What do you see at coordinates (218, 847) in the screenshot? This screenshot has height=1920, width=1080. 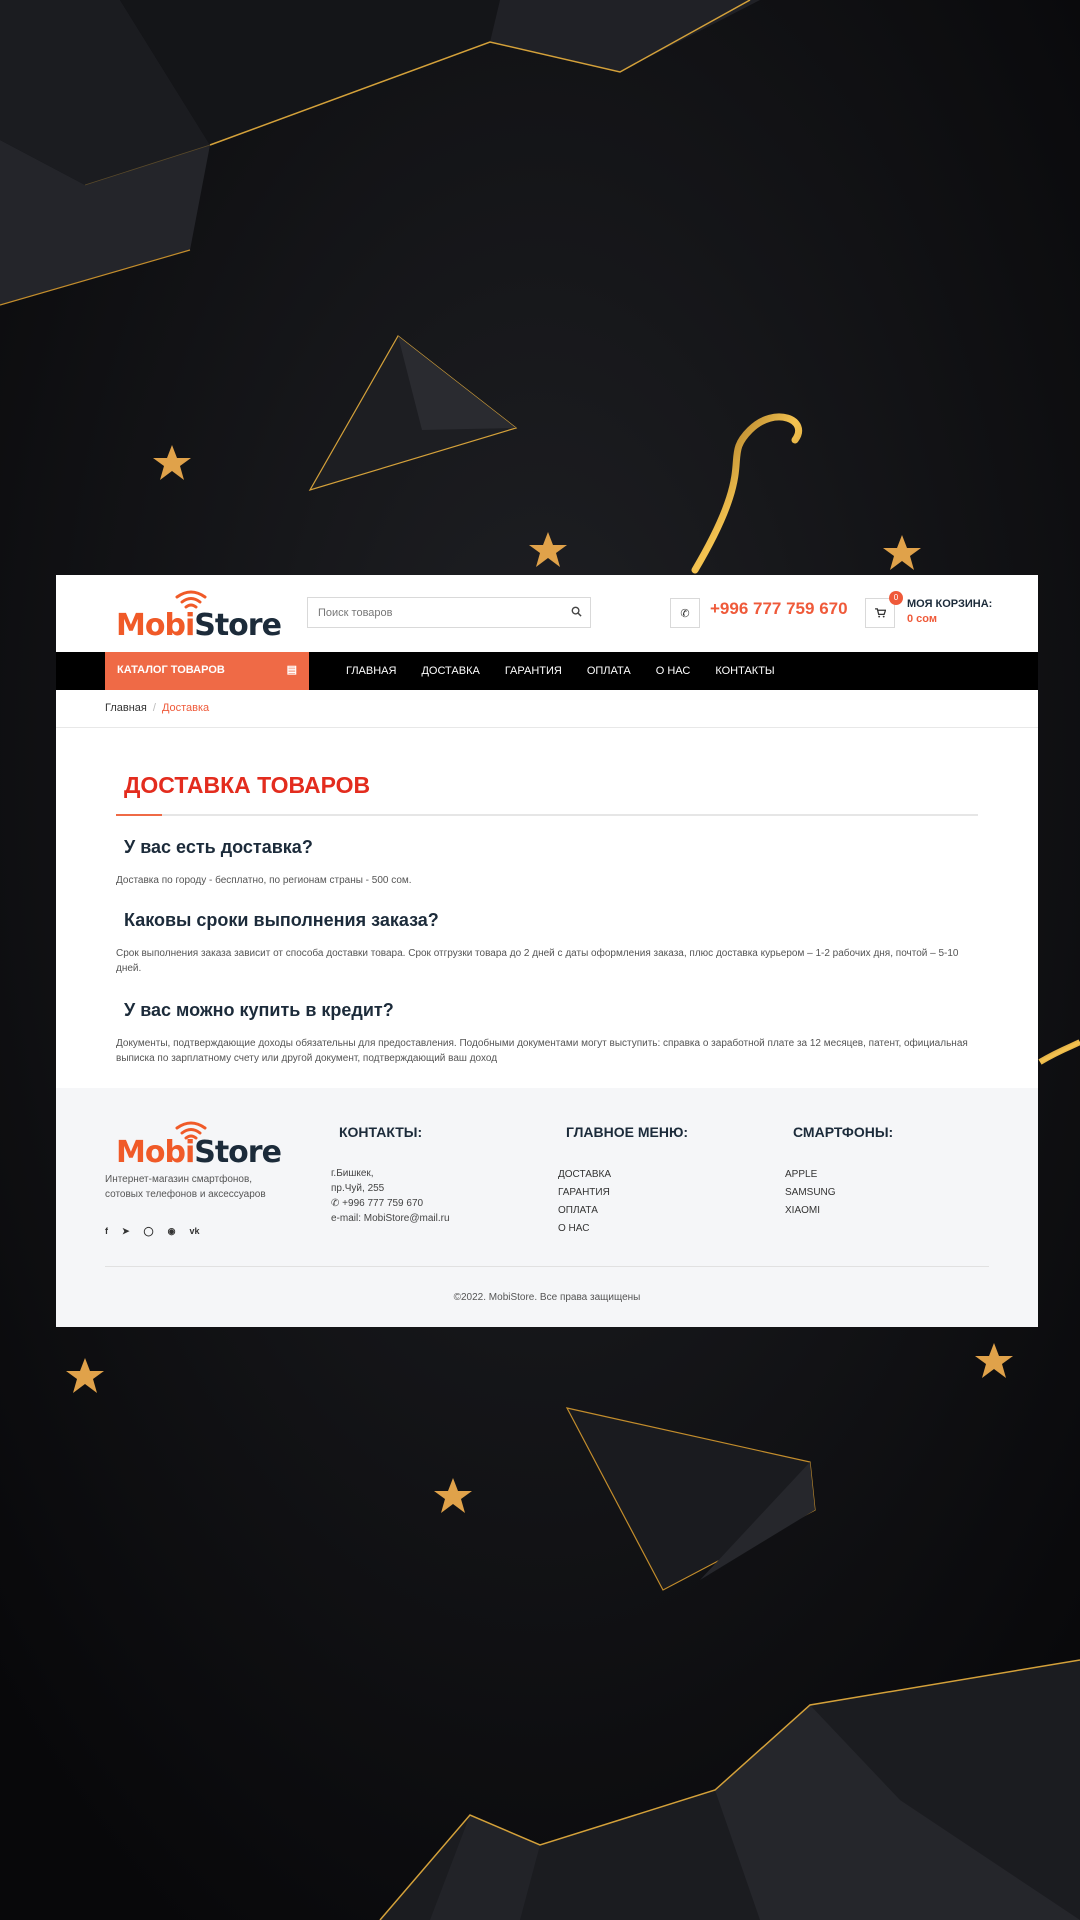 I see `faq-question: У вас есть доставка?` at bounding box center [218, 847].